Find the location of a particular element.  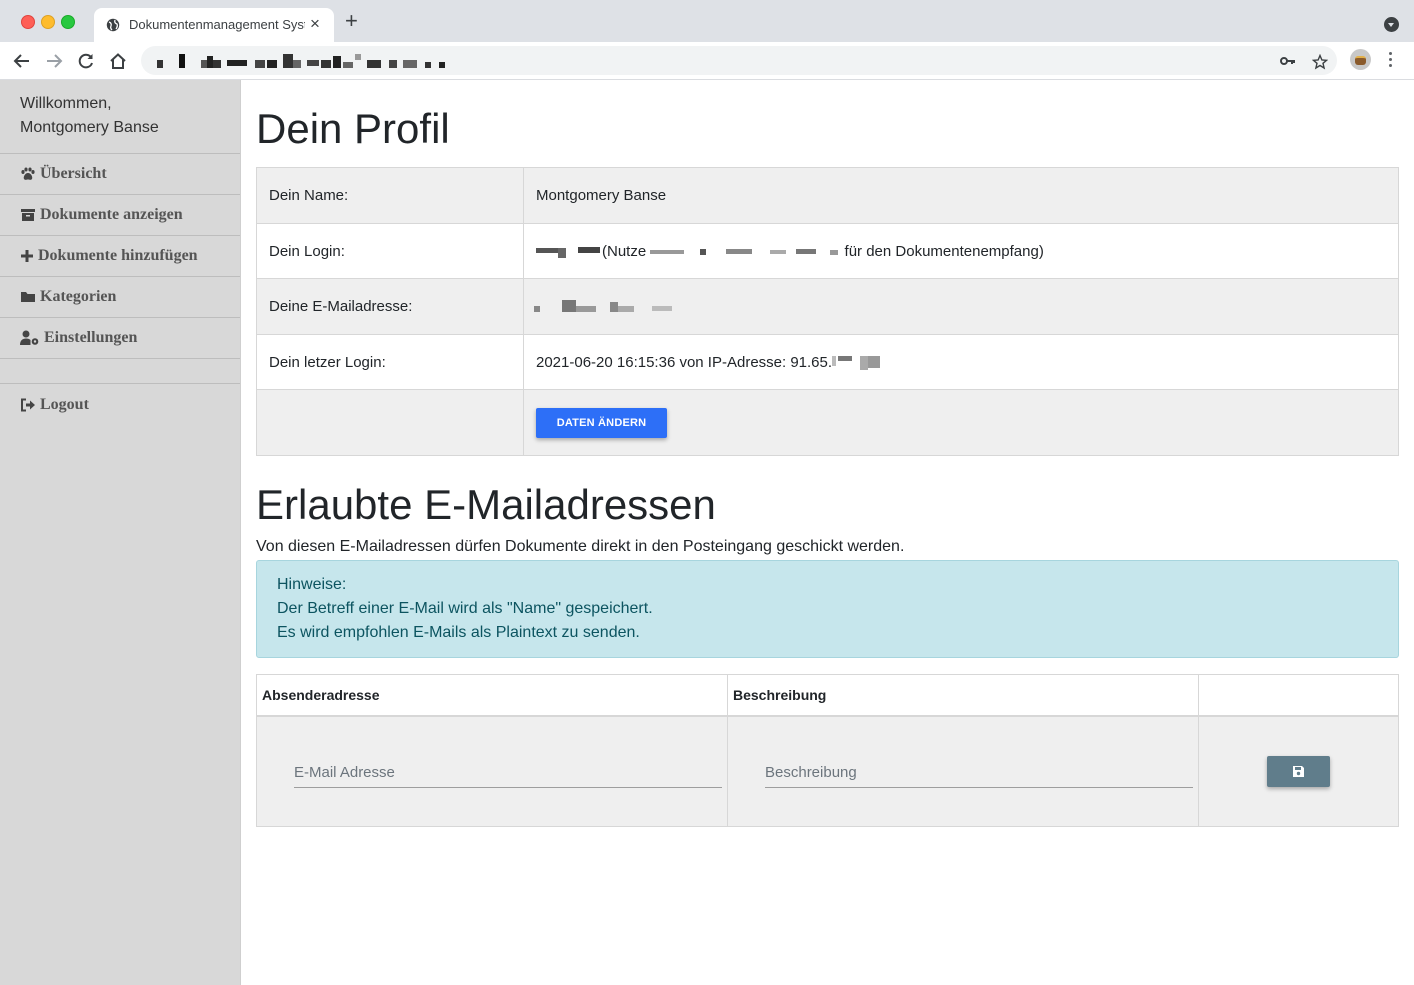

login-label: Dein Login: is located at coordinates (390, 251).